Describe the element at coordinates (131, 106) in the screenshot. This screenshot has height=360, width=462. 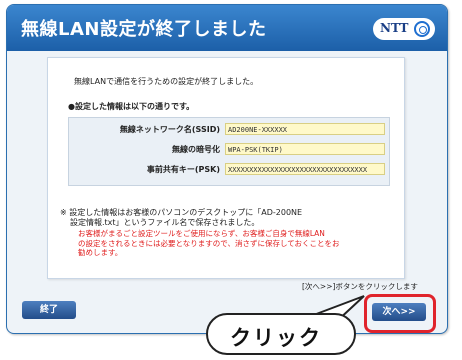
I see `settings-heading: ●設定した情報は以下の通りです。` at that location.